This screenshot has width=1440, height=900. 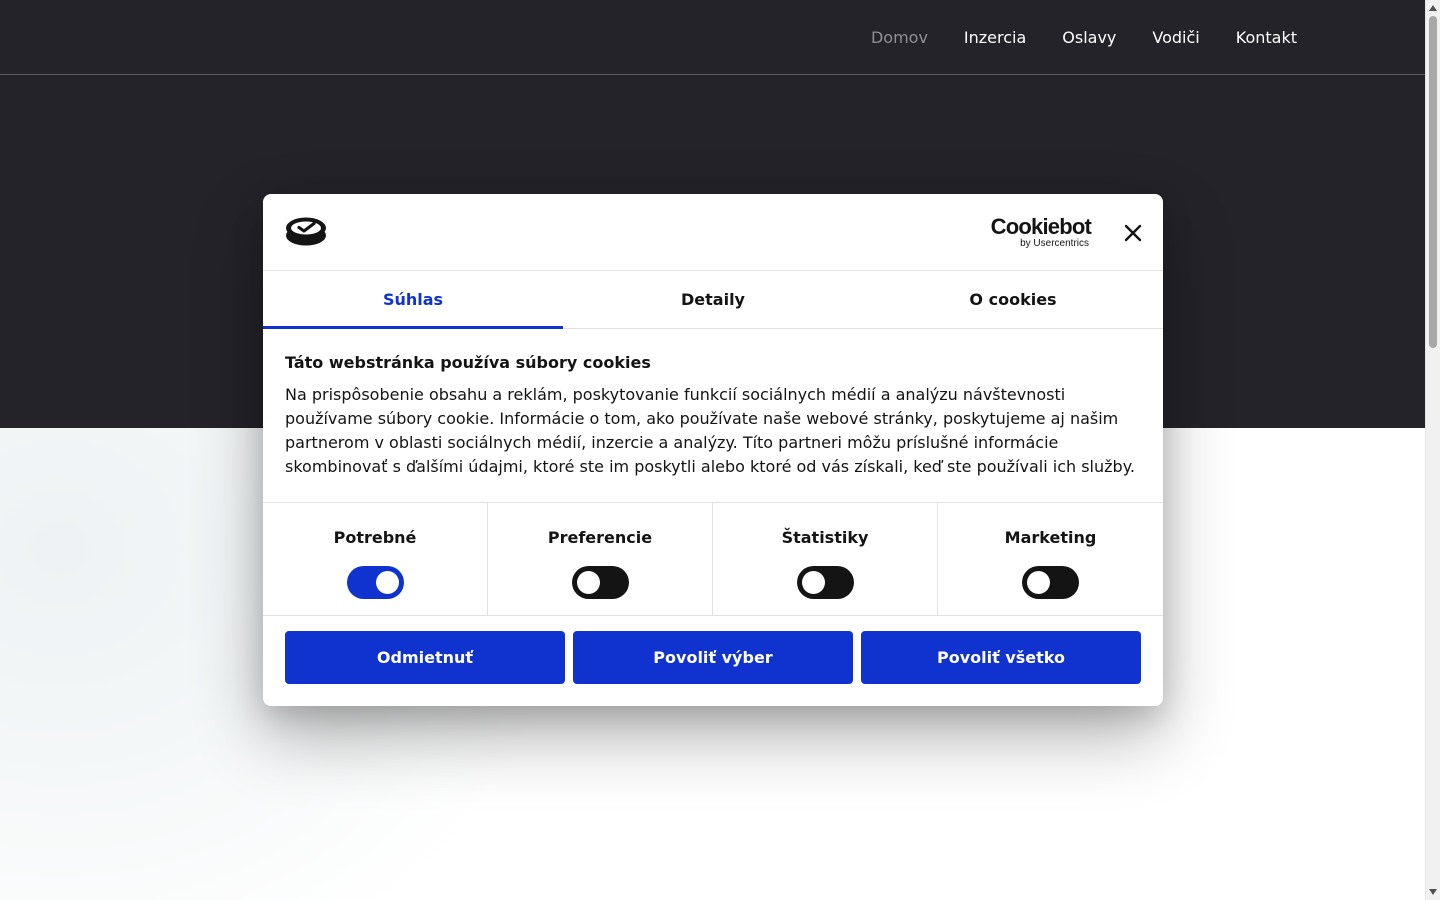 I want to click on dialog-buttons: Odmietnuť Povoliť výber Povoliť všetko, so click(x=713, y=657).